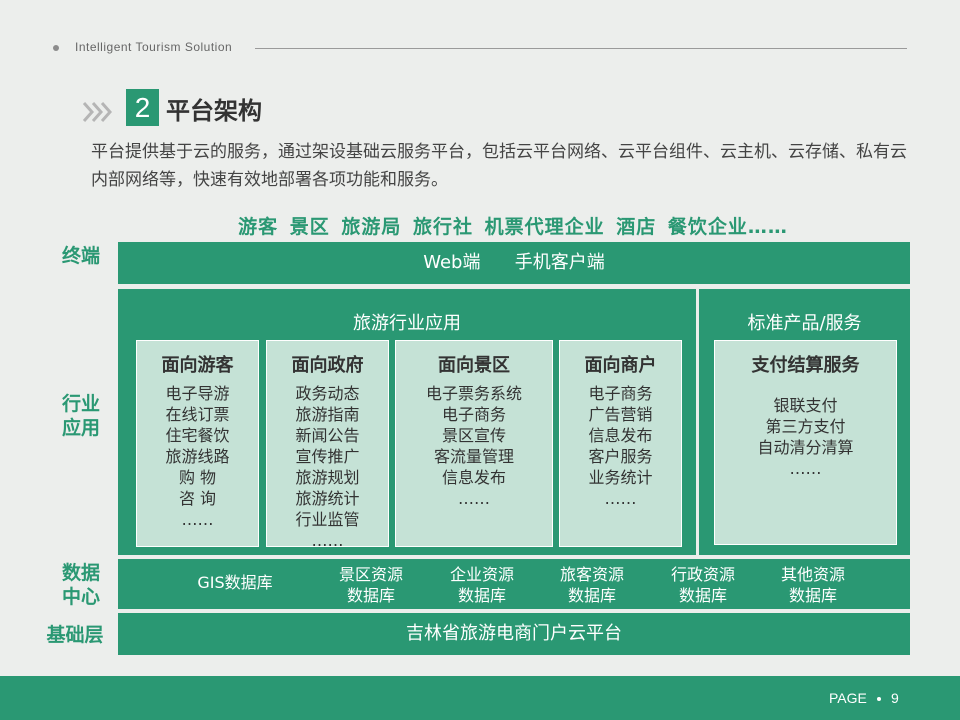 The height and width of the screenshot is (720, 960). I want to click on header-divider, so click(581, 48).